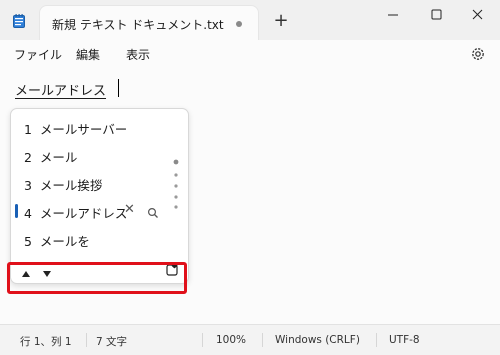  I want to click on menu-bar: ファイル 編集 表示, so click(250, 54).